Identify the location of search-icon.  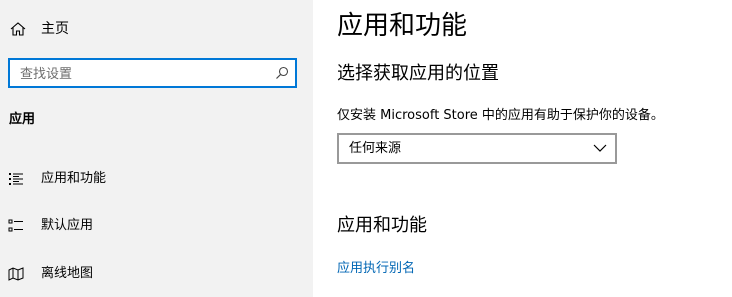
(282, 73).